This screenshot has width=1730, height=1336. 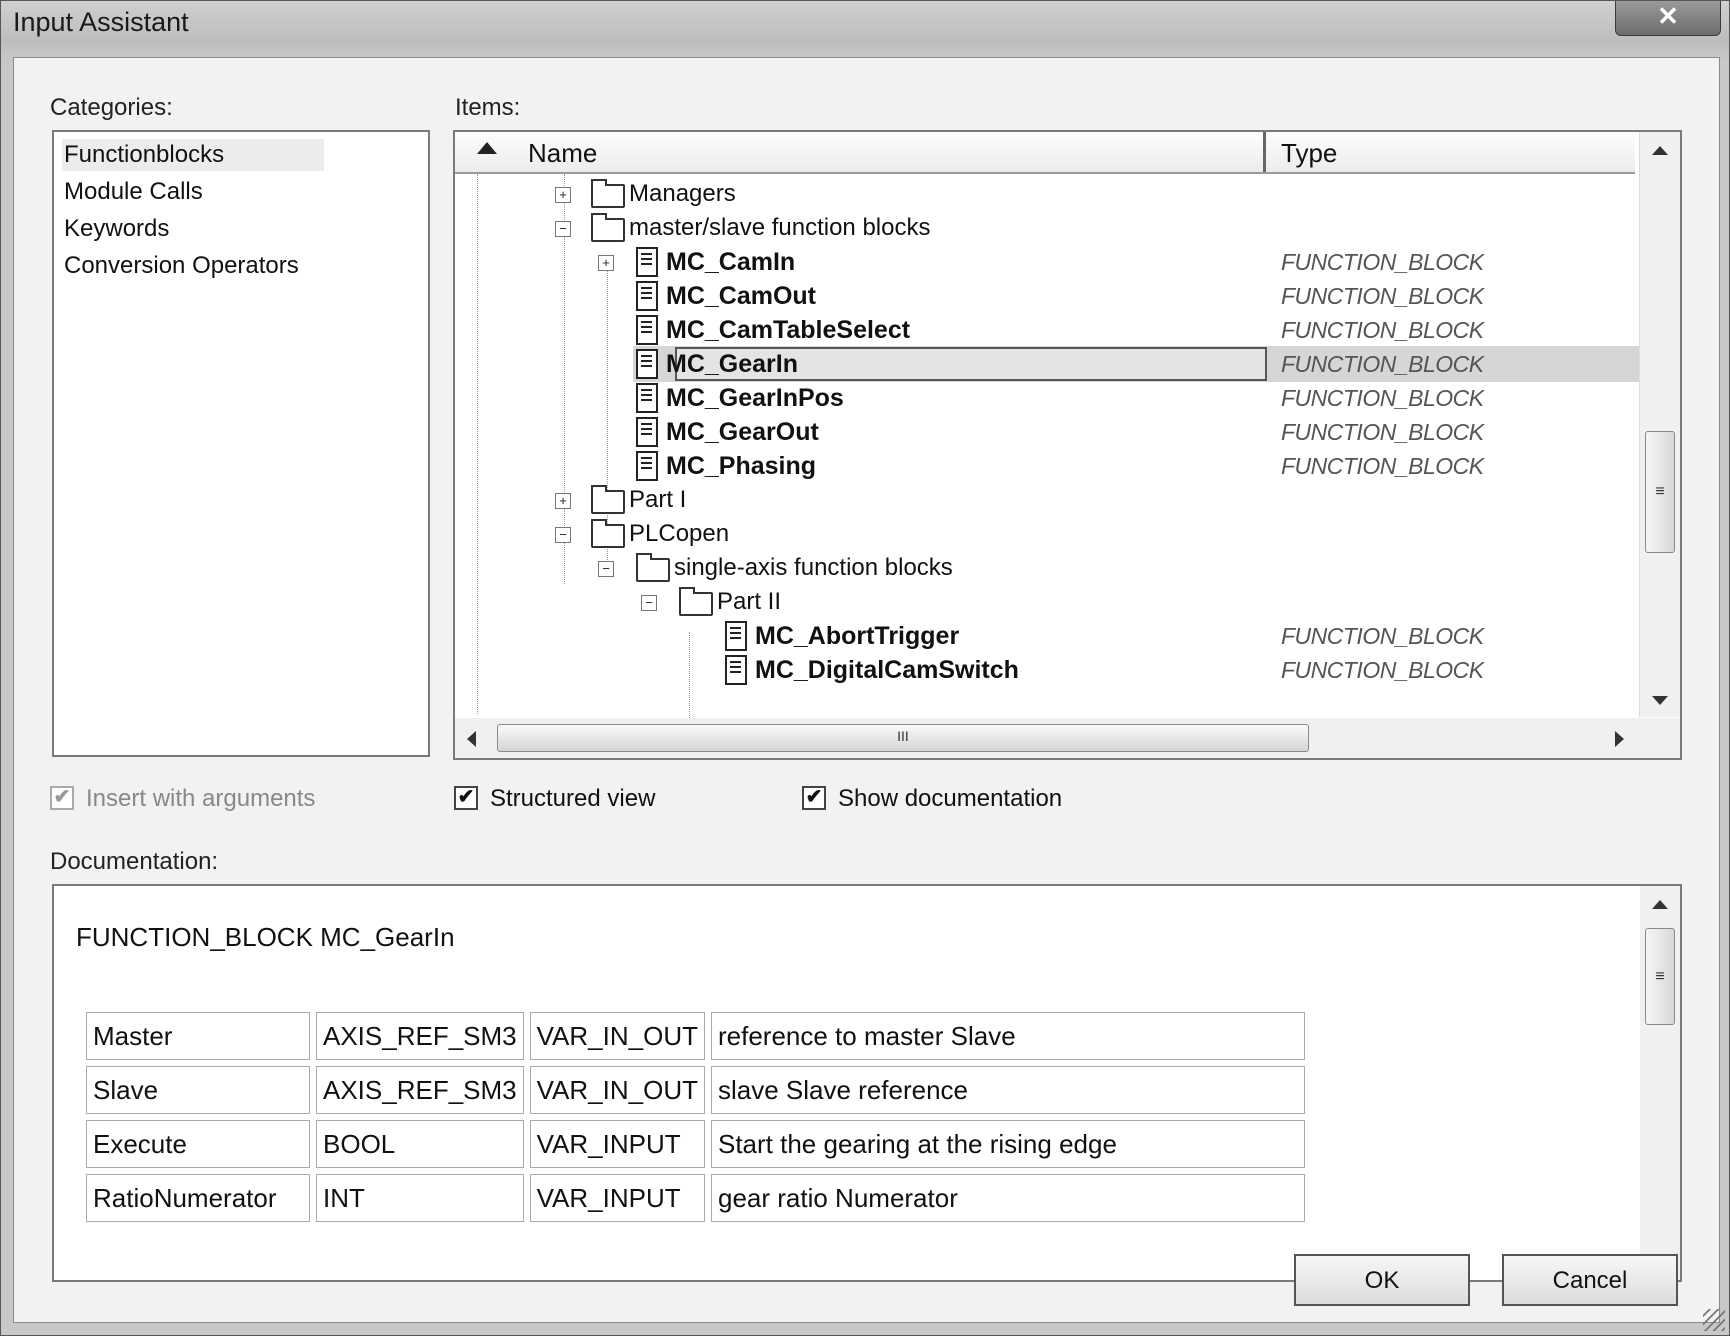 I want to click on insert-with-arguments-label: Insert with arguments, so click(x=201, y=798).